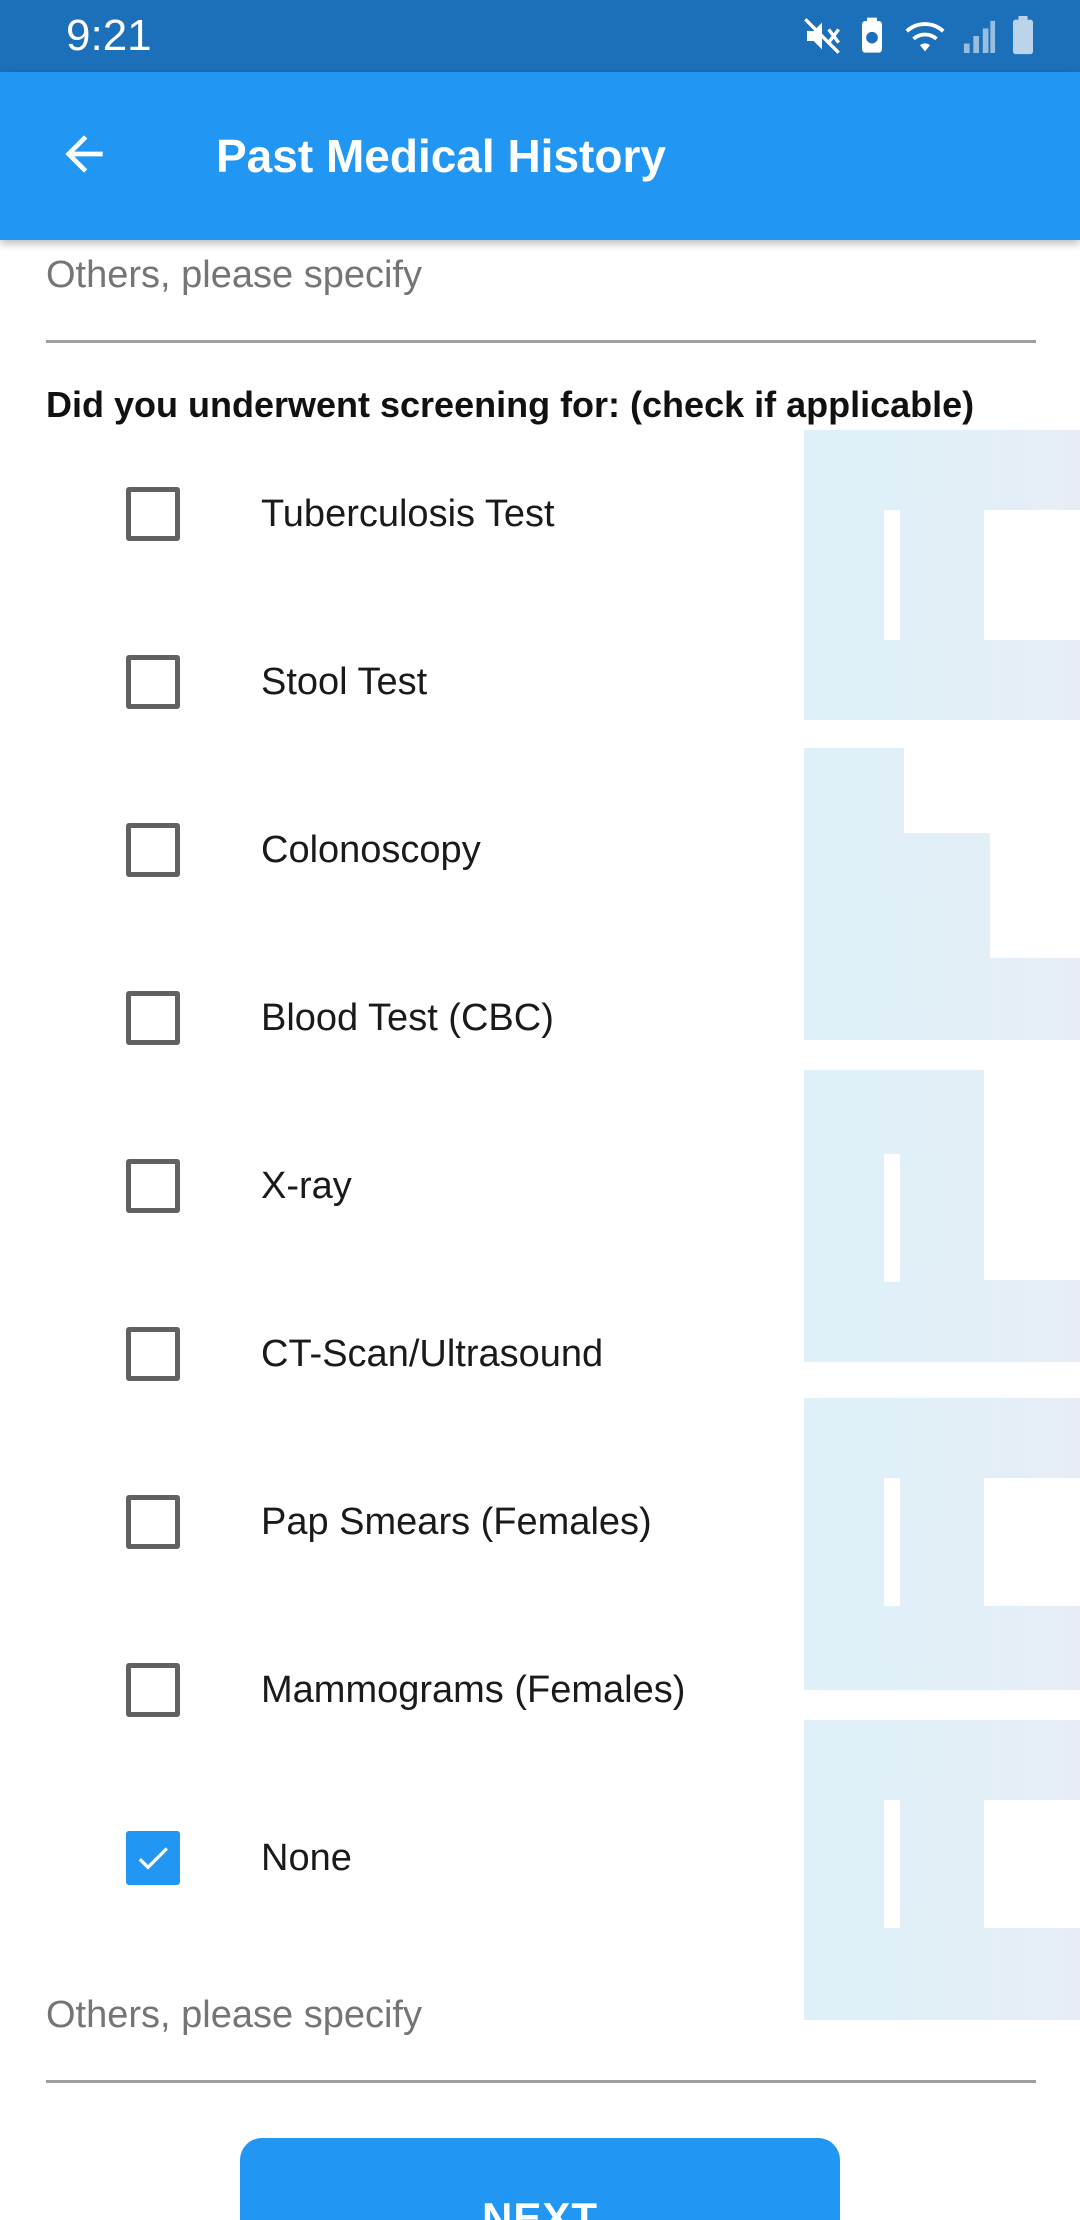  Describe the element at coordinates (473, 1690) in the screenshot. I see `option-label: Mammograms (Females)` at that location.